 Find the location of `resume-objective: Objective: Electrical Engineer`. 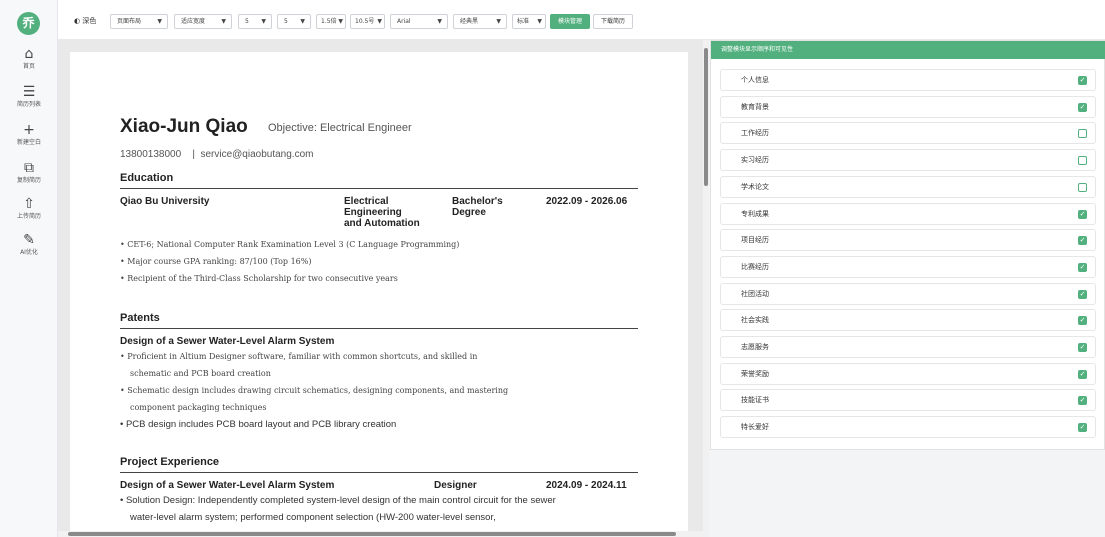

resume-objective: Objective: Electrical Engineer is located at coordinates (340, 128).